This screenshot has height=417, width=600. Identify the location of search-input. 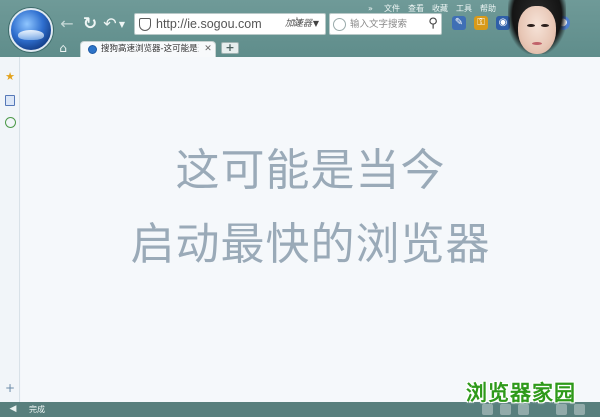
(386, 24).